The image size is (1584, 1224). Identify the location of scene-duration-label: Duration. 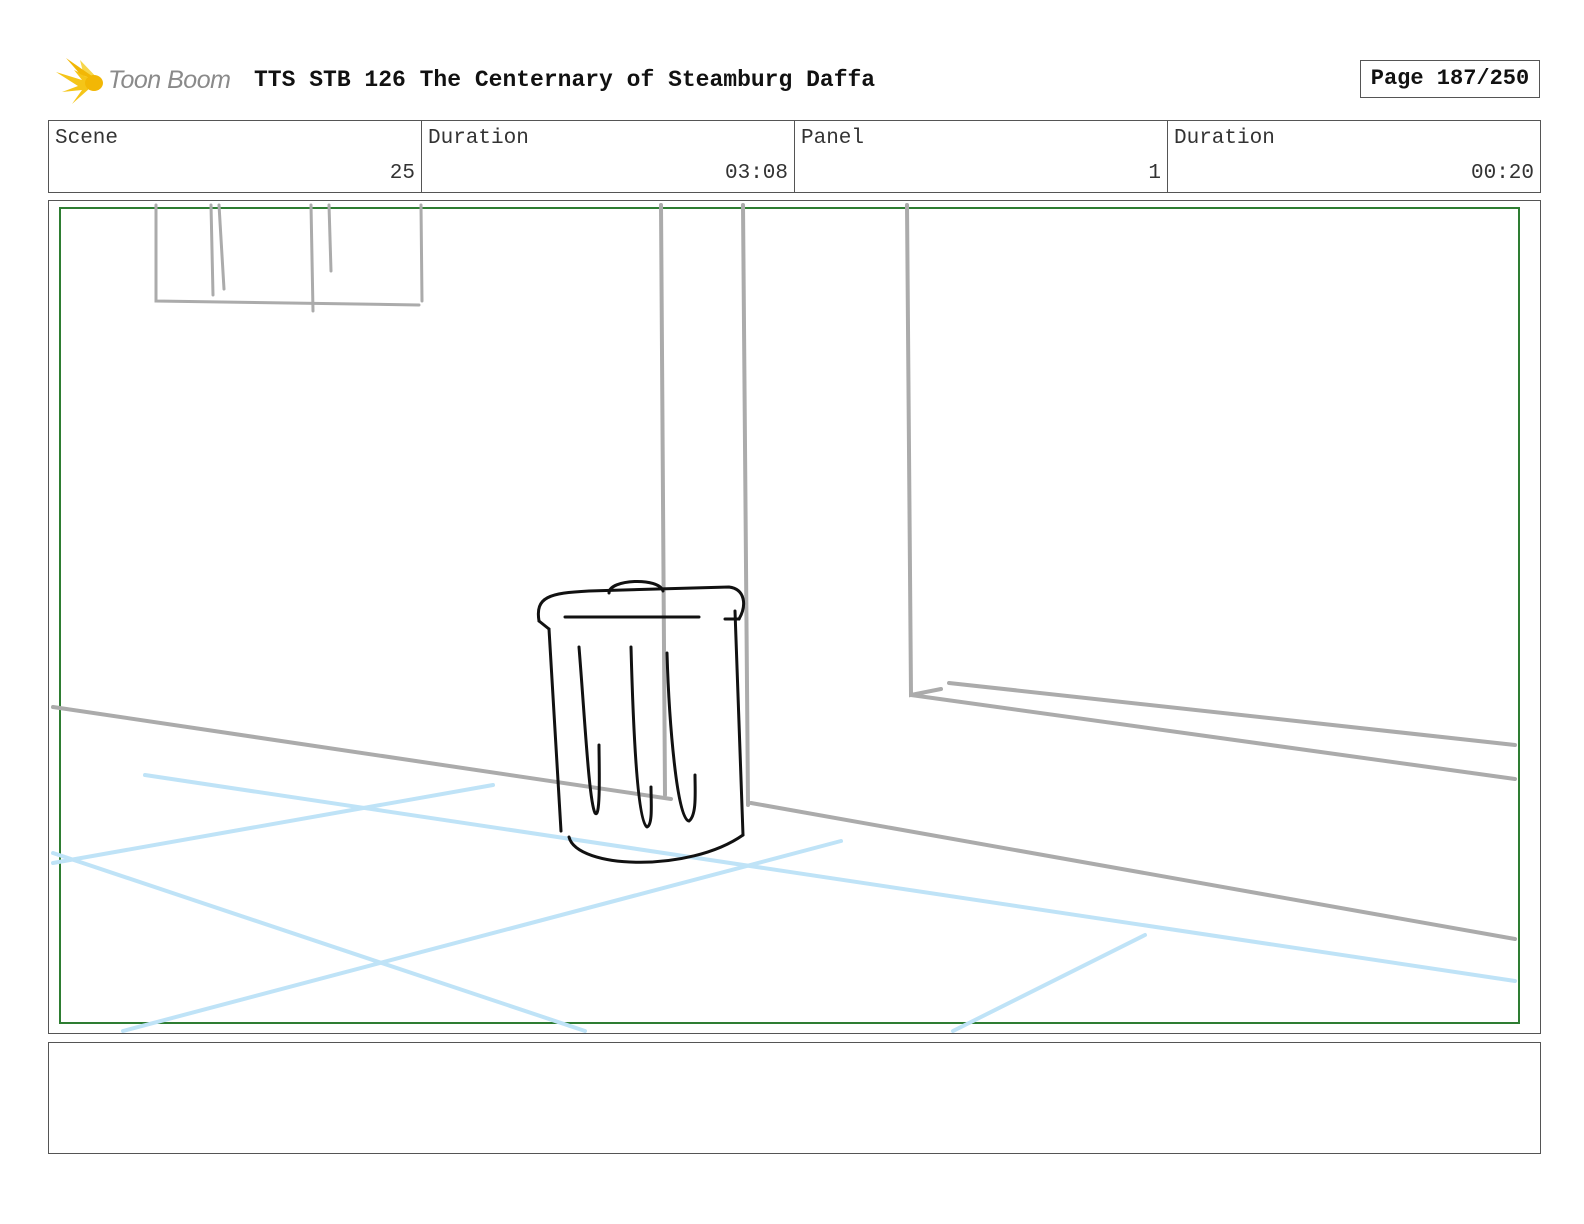
(478, 138).